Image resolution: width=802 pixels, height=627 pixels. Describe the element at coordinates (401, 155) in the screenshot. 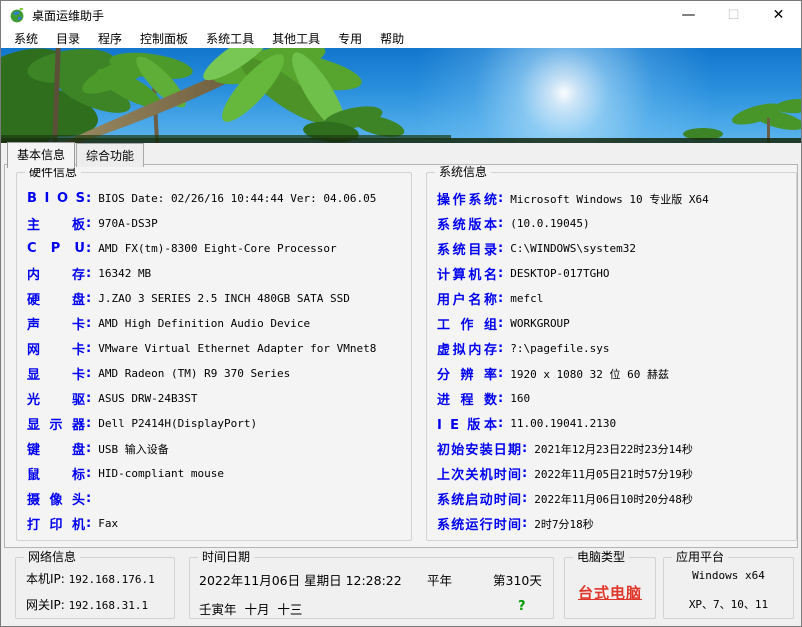

I see `tab-strip: 基本信息 综合功能` at that location.